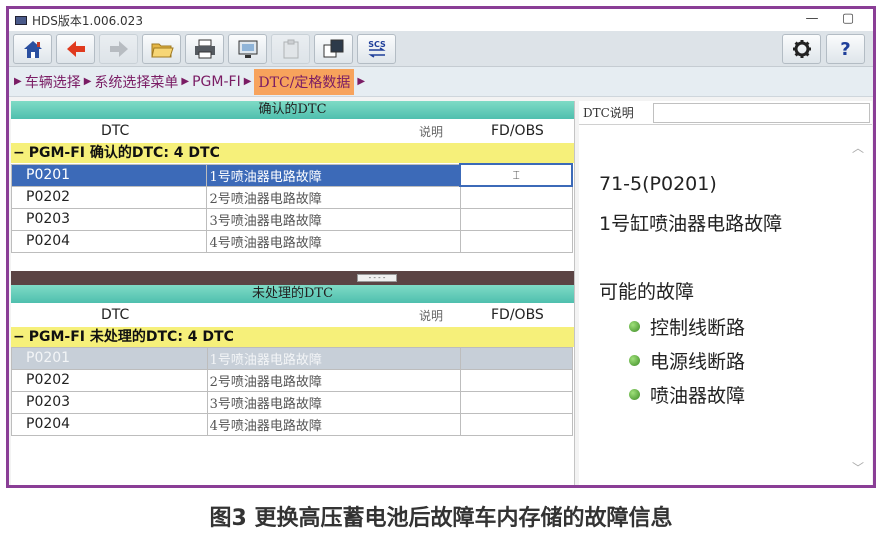 Image resolution: width=882 pixels, height=538 pixels. I want to click on detail-label: DTC说明, so click(608, 113).